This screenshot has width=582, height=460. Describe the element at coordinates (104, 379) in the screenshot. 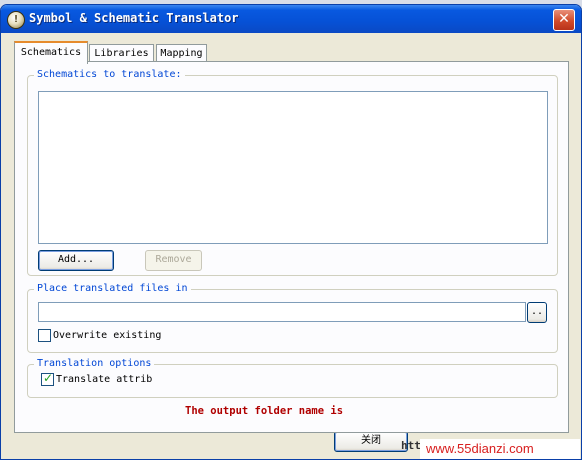

I see `translate-attrib-label: Translate attrib` at that location.